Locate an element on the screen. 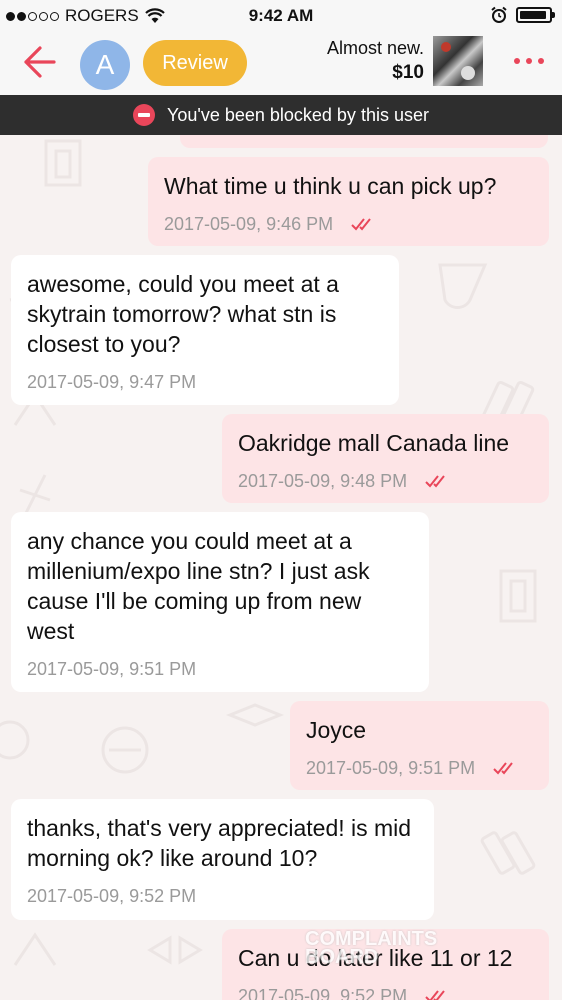 The height and width of the screenshot is (1000, 562). listing-price: $10 is located at coordinates (408, 72).